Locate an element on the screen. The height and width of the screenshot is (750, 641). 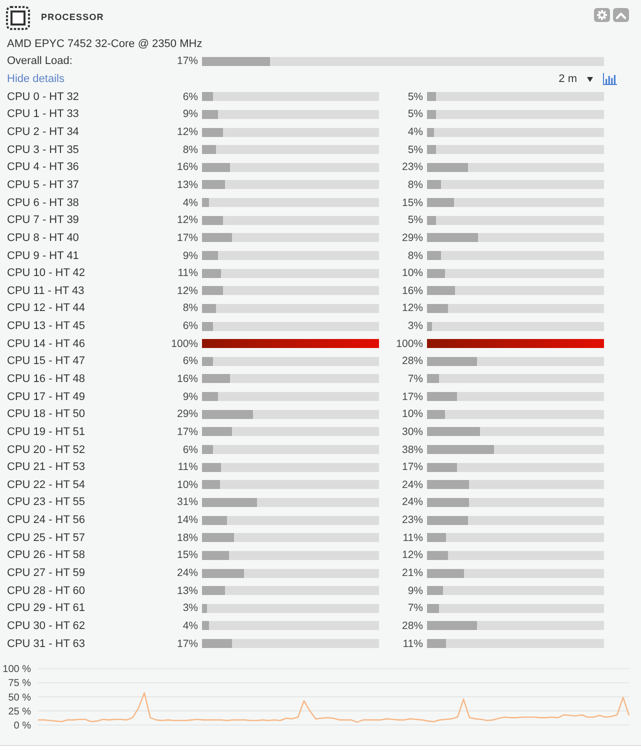
bar-chart-icon is located at coordinates (610, 79).